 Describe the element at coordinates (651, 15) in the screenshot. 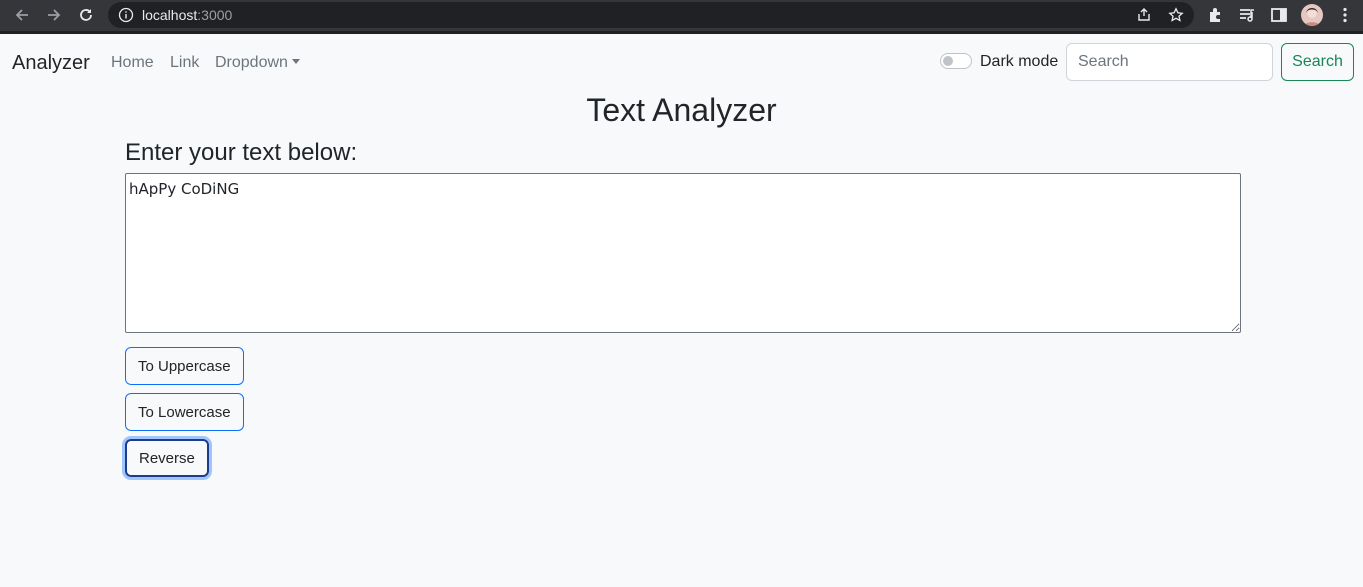

I see `address-bar: localhost:3000` at that location.